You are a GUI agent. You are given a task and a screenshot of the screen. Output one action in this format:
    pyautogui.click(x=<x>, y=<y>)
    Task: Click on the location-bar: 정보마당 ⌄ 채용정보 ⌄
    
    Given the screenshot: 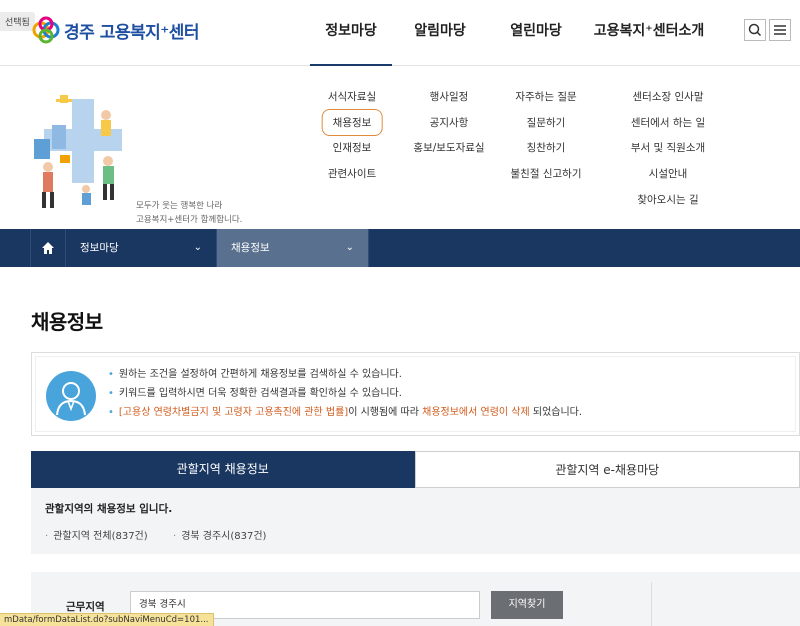 What is the action you would take?
    pyautogui.click(x=400, y=248)
    